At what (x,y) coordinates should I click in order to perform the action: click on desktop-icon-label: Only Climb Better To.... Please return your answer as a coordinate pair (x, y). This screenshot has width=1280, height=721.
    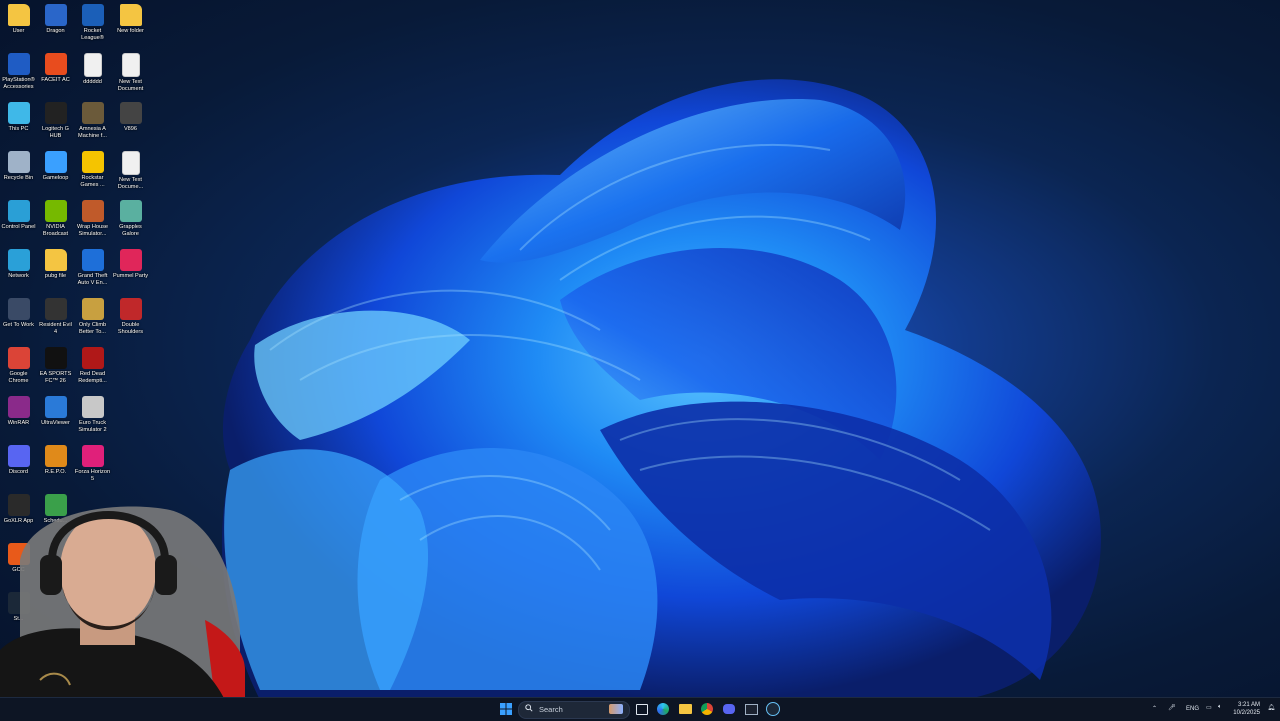
    Looking at the image, I should click on (92, 328).